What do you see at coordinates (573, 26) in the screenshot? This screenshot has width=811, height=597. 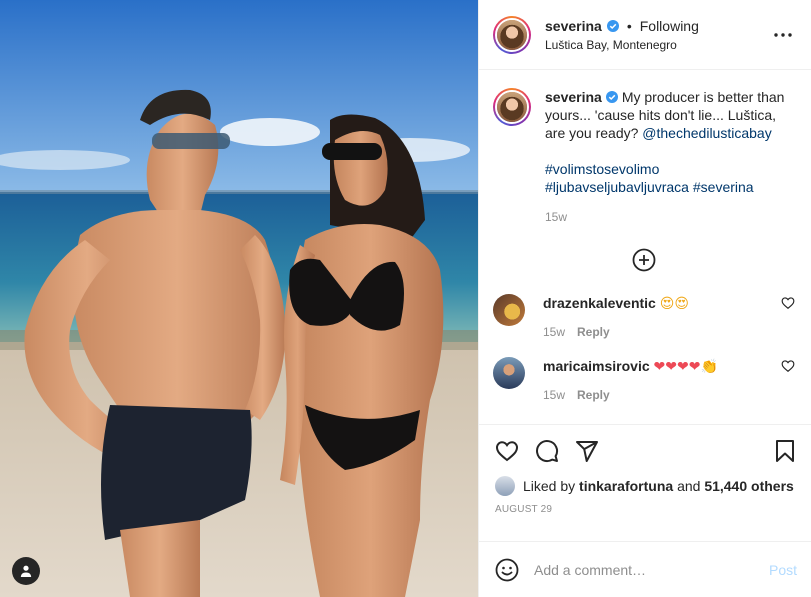 I see `author-username: severina` at bounding box center [573, 26].